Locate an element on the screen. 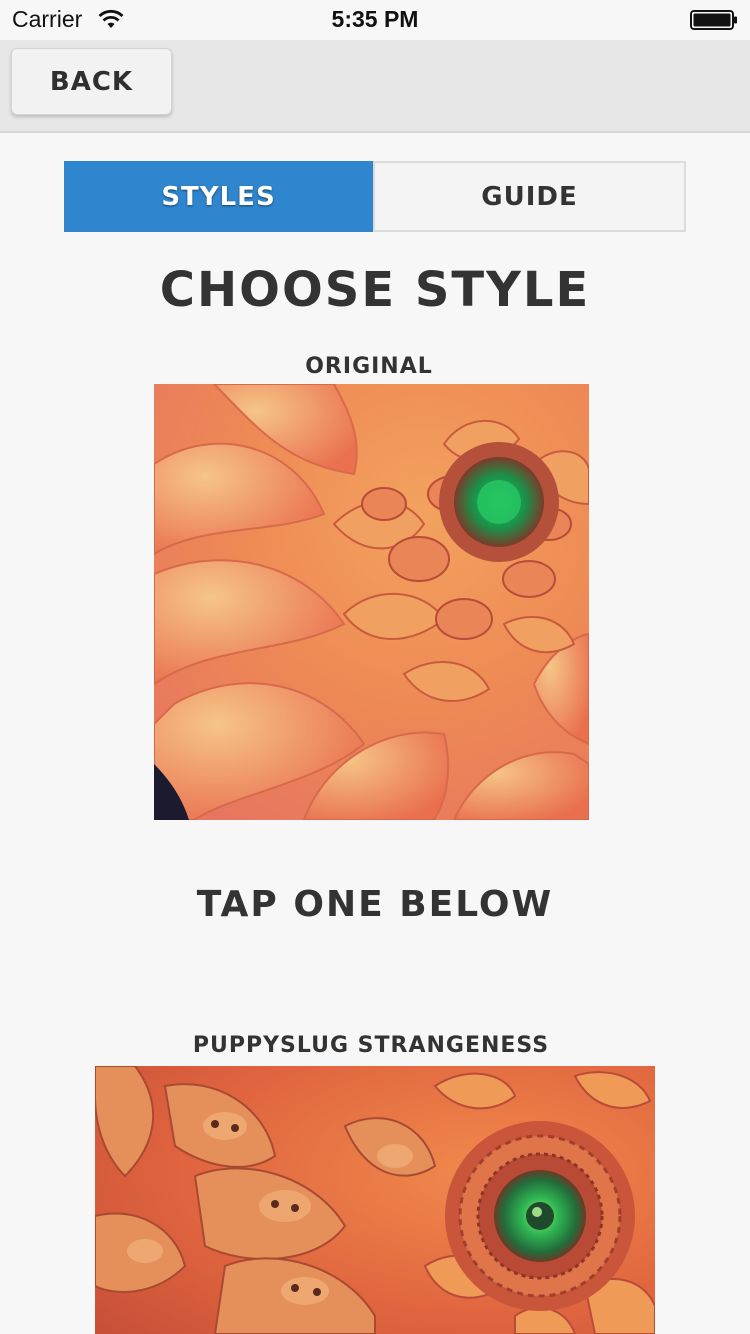  tab-guide: GUIDE is located at coordinates (529, 196).